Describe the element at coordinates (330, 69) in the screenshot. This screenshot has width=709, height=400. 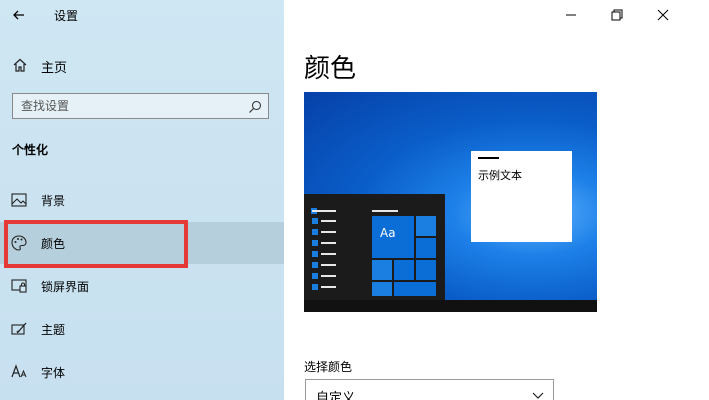
I see `page-title: 颜色` at that location.